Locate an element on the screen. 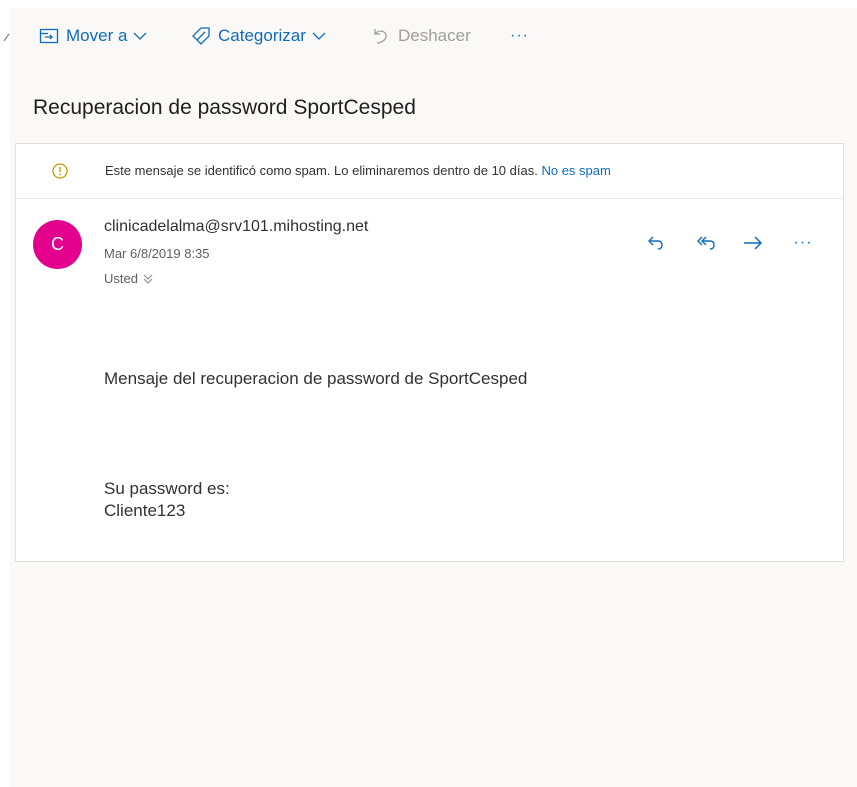 This screenshot has height=787, width=857. not-spam-link: No es spam is located at coordinates (575, 170).